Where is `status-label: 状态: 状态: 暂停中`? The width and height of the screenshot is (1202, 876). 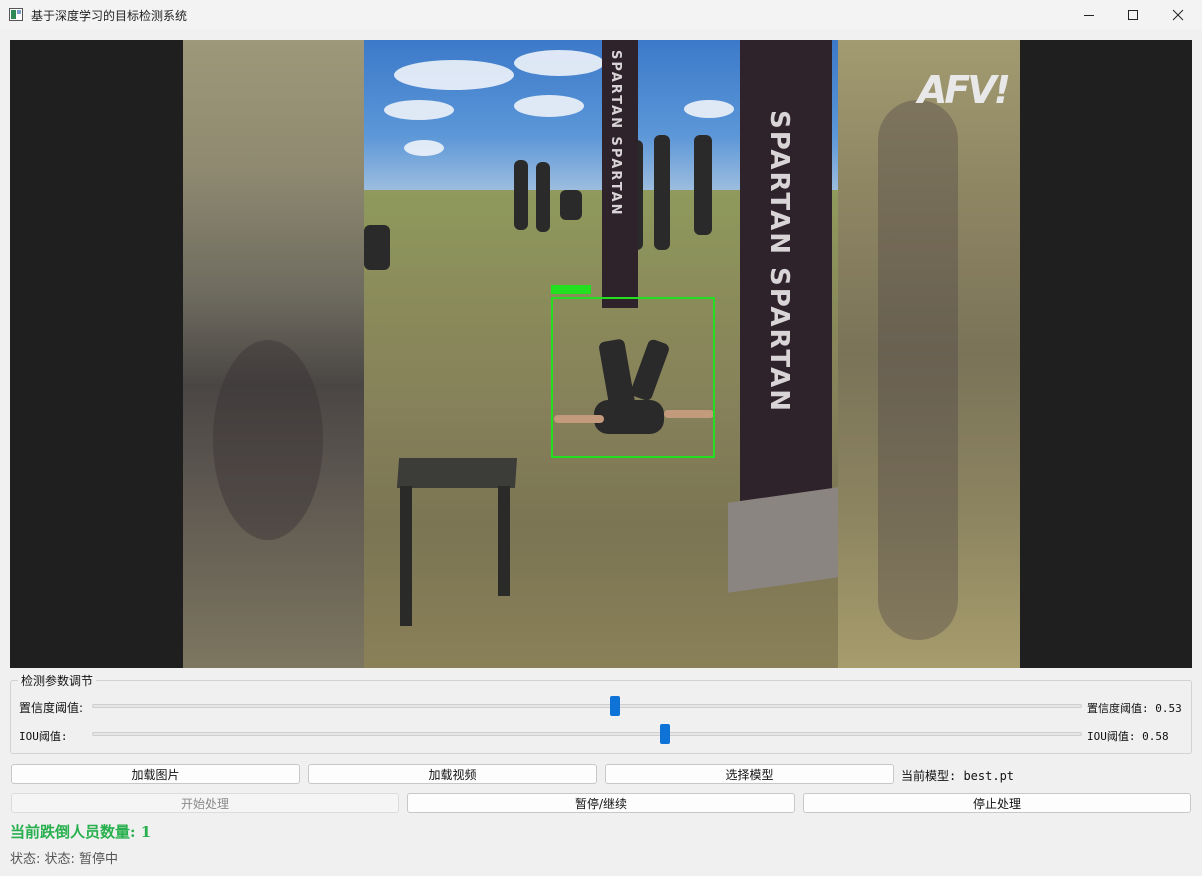 status-label: 状态: 状态: 暂停中 is located at coordinates (64, 859).